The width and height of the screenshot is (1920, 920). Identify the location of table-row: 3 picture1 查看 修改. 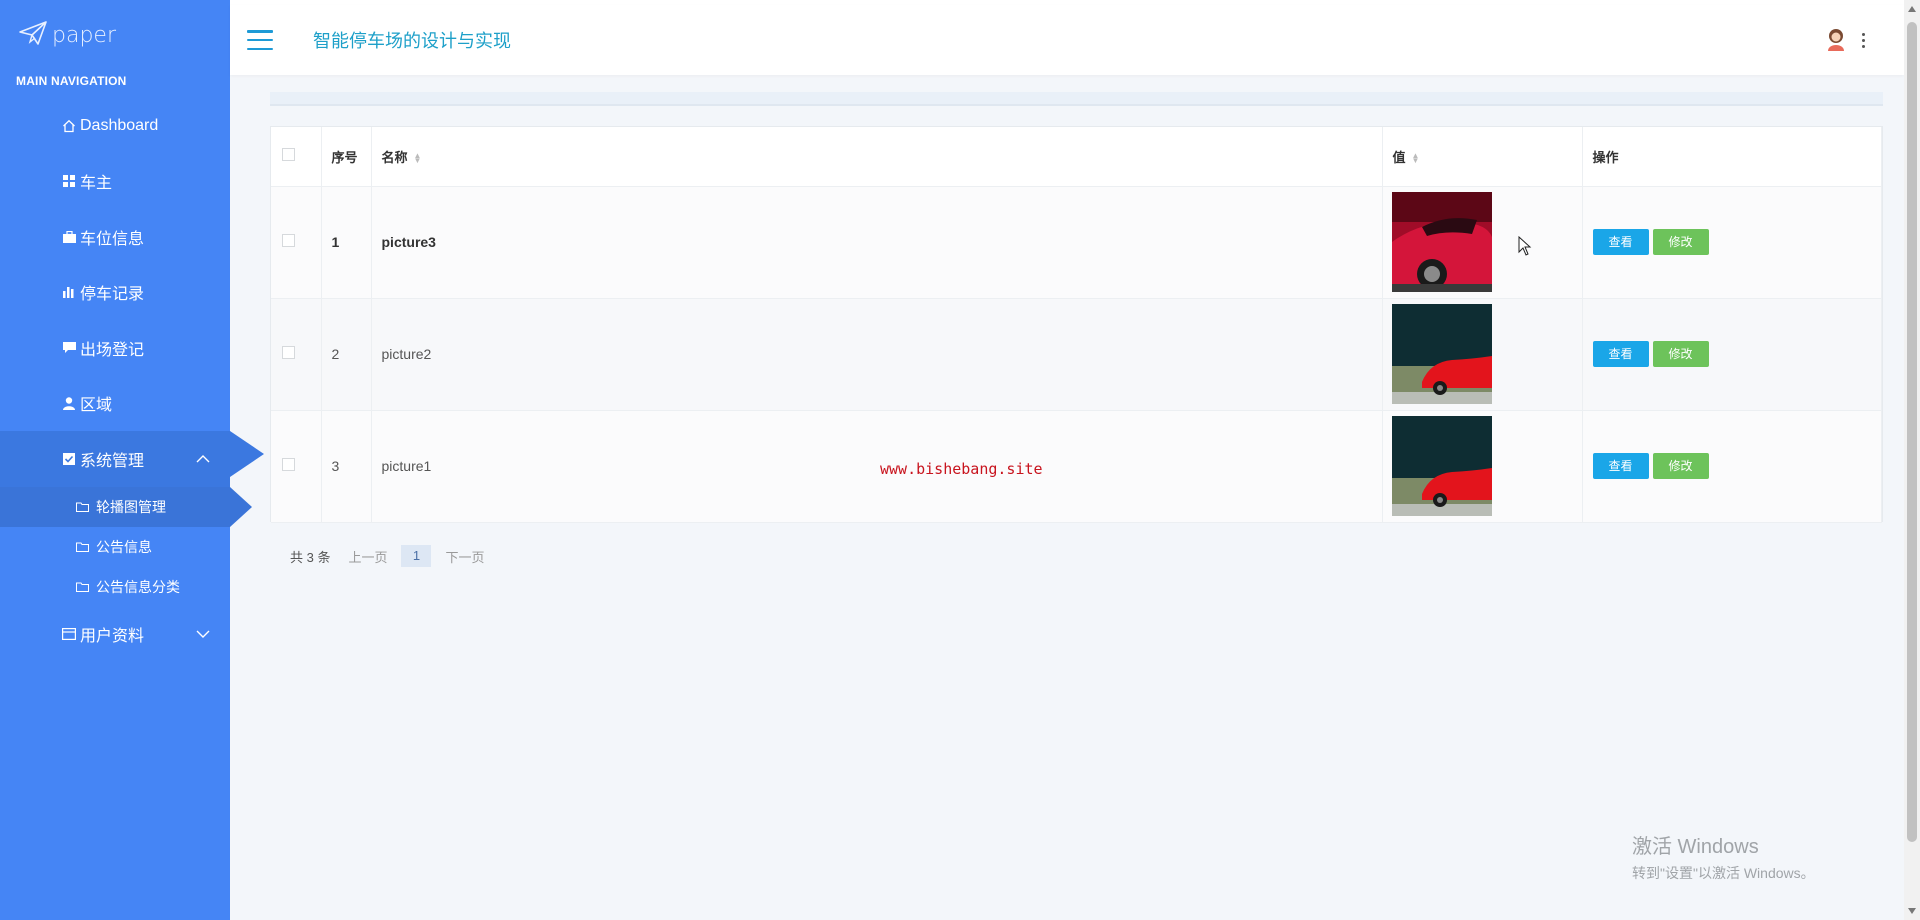
(1076, 466).